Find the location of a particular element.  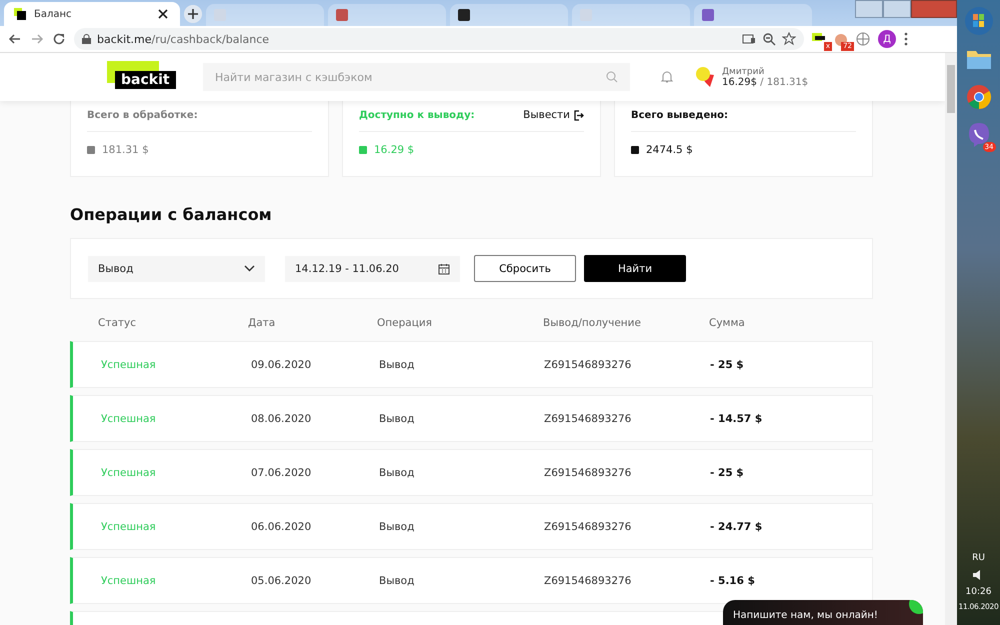

profile-avatar: Д is located at coordinates (887, 39).